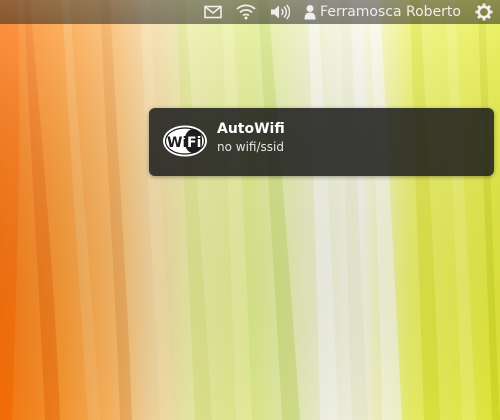 The image size is (500, 420). What do you see at coordinates (321, 142) in the screenshot?
I see `notification-bubble: Wi Fi AutoWifi no wifi/ssid` at bounding box center [321, 142].